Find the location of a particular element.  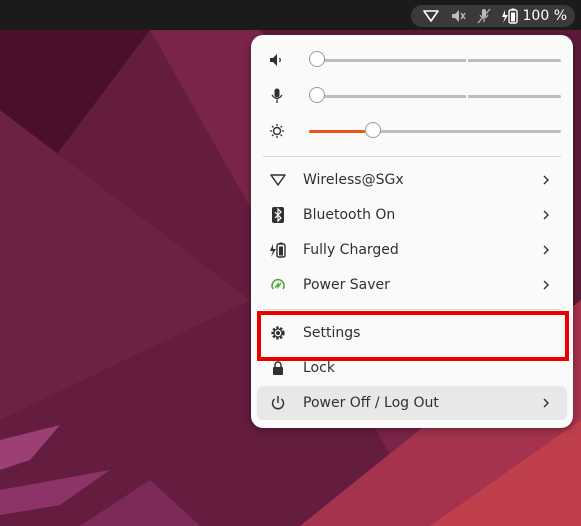

brightness-slider is located at coordinates (415, 131).